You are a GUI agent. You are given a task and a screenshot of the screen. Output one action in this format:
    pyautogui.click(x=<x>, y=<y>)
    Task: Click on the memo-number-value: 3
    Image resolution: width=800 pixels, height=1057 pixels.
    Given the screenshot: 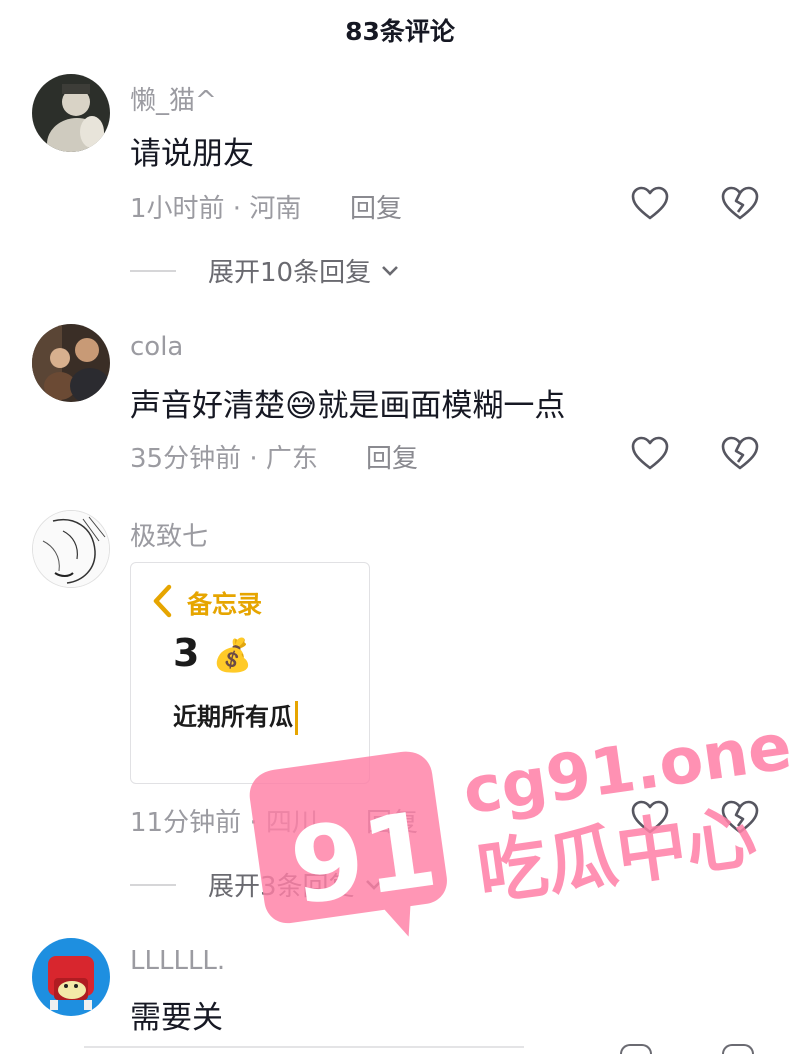 What is the action you would take?
    pyautogui.click(x=186, y=653)
    